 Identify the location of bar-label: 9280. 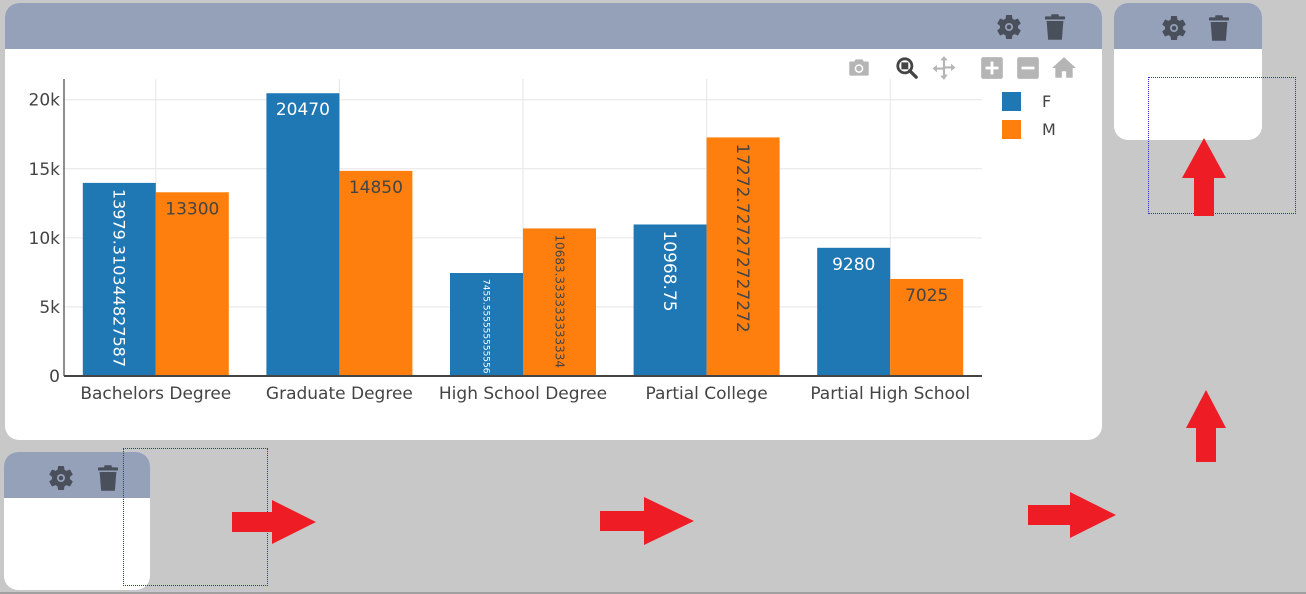
(853, 265).